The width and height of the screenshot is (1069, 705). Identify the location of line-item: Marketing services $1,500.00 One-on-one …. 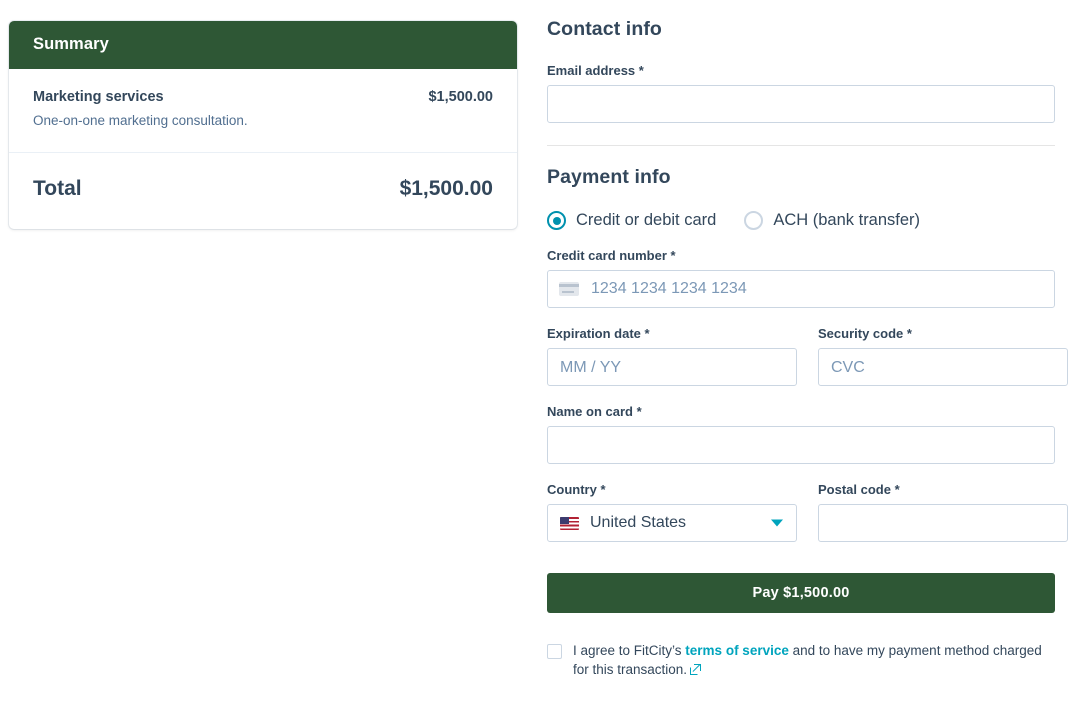
(263, 108).